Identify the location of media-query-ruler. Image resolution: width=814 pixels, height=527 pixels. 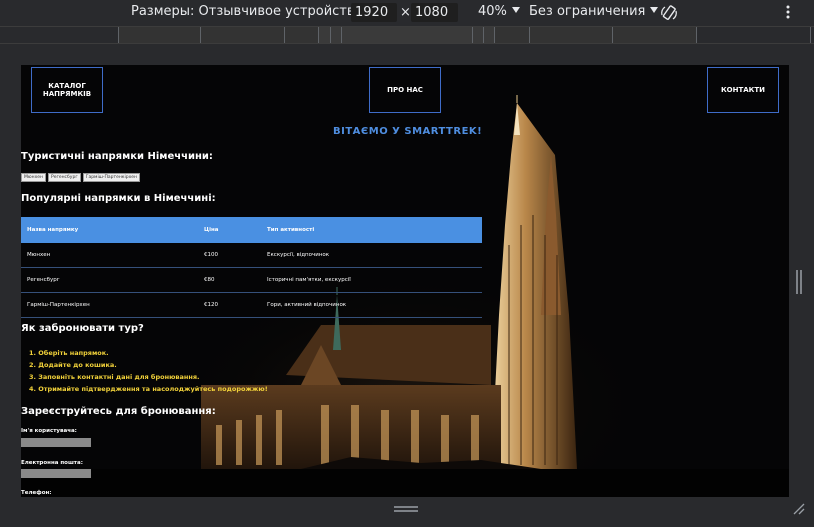
(407, 35).